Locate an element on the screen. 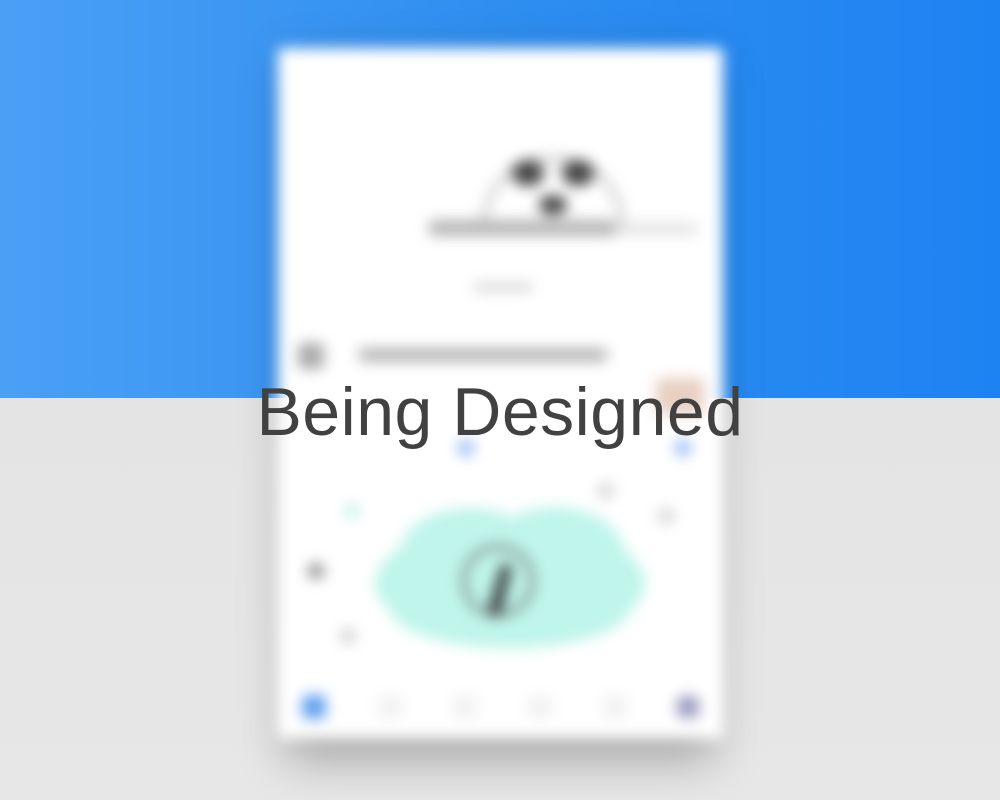 The image size is (1000, 800). row-icon is located at coordinates (311, 356).